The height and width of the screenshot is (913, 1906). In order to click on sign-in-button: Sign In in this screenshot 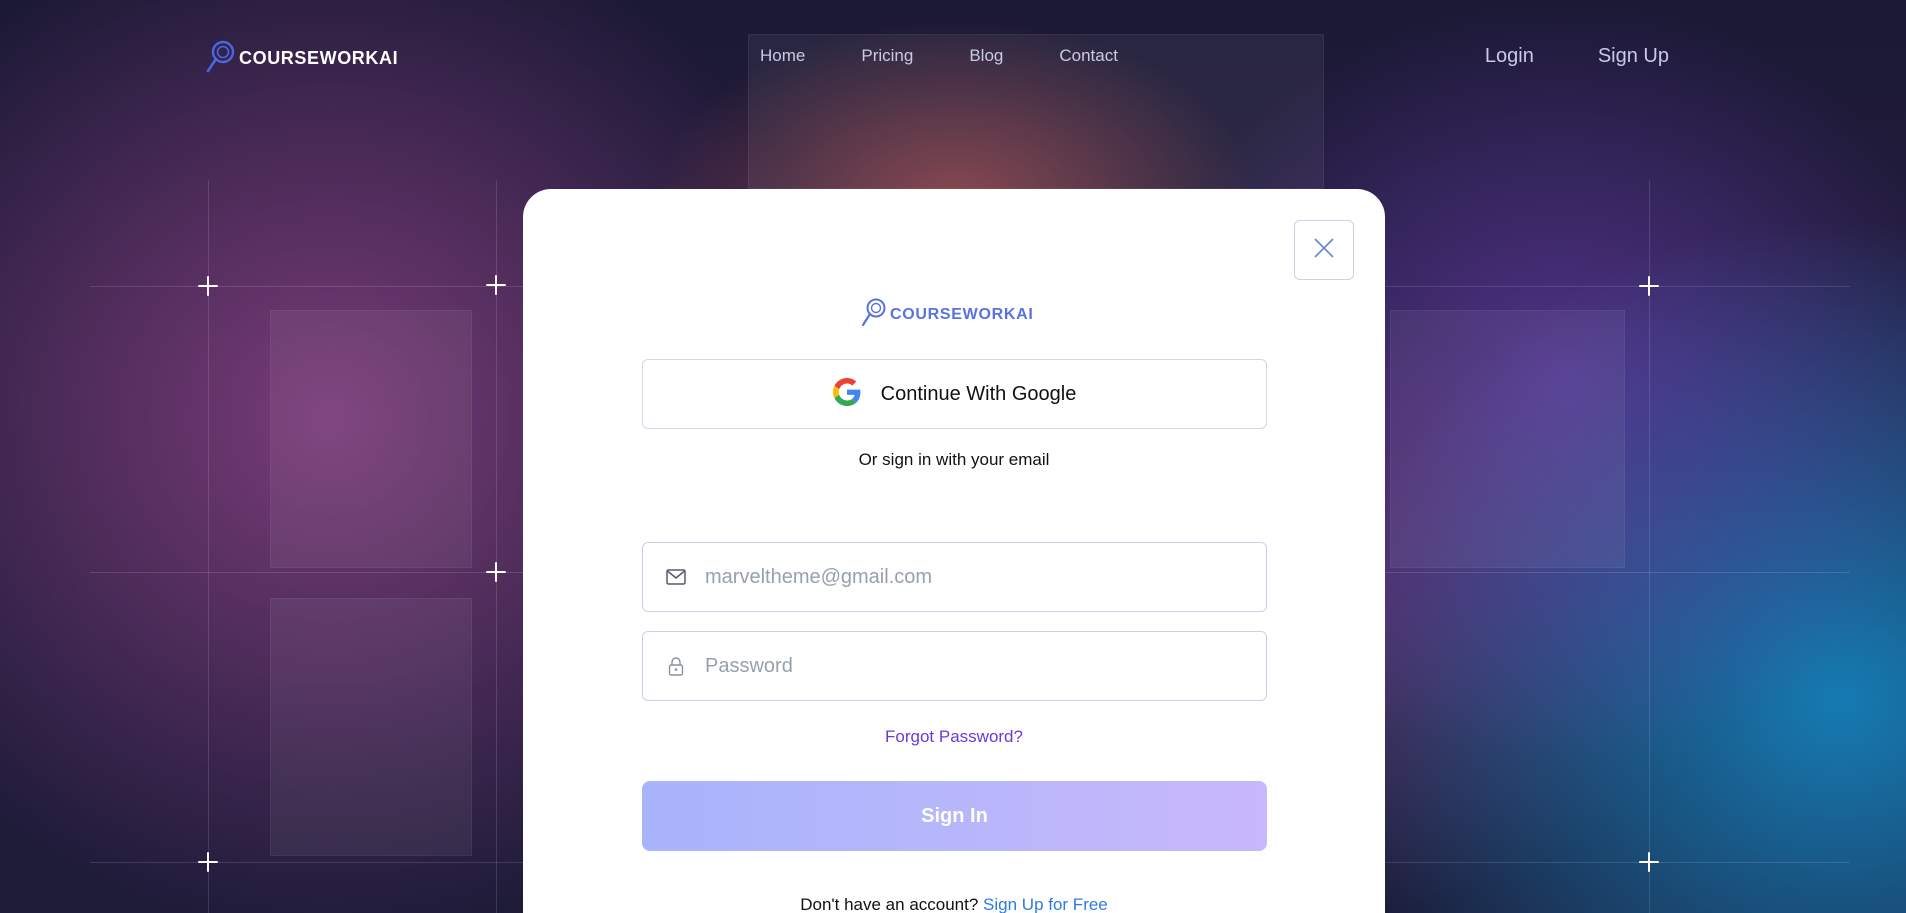, I will do `click(954, 816)`.